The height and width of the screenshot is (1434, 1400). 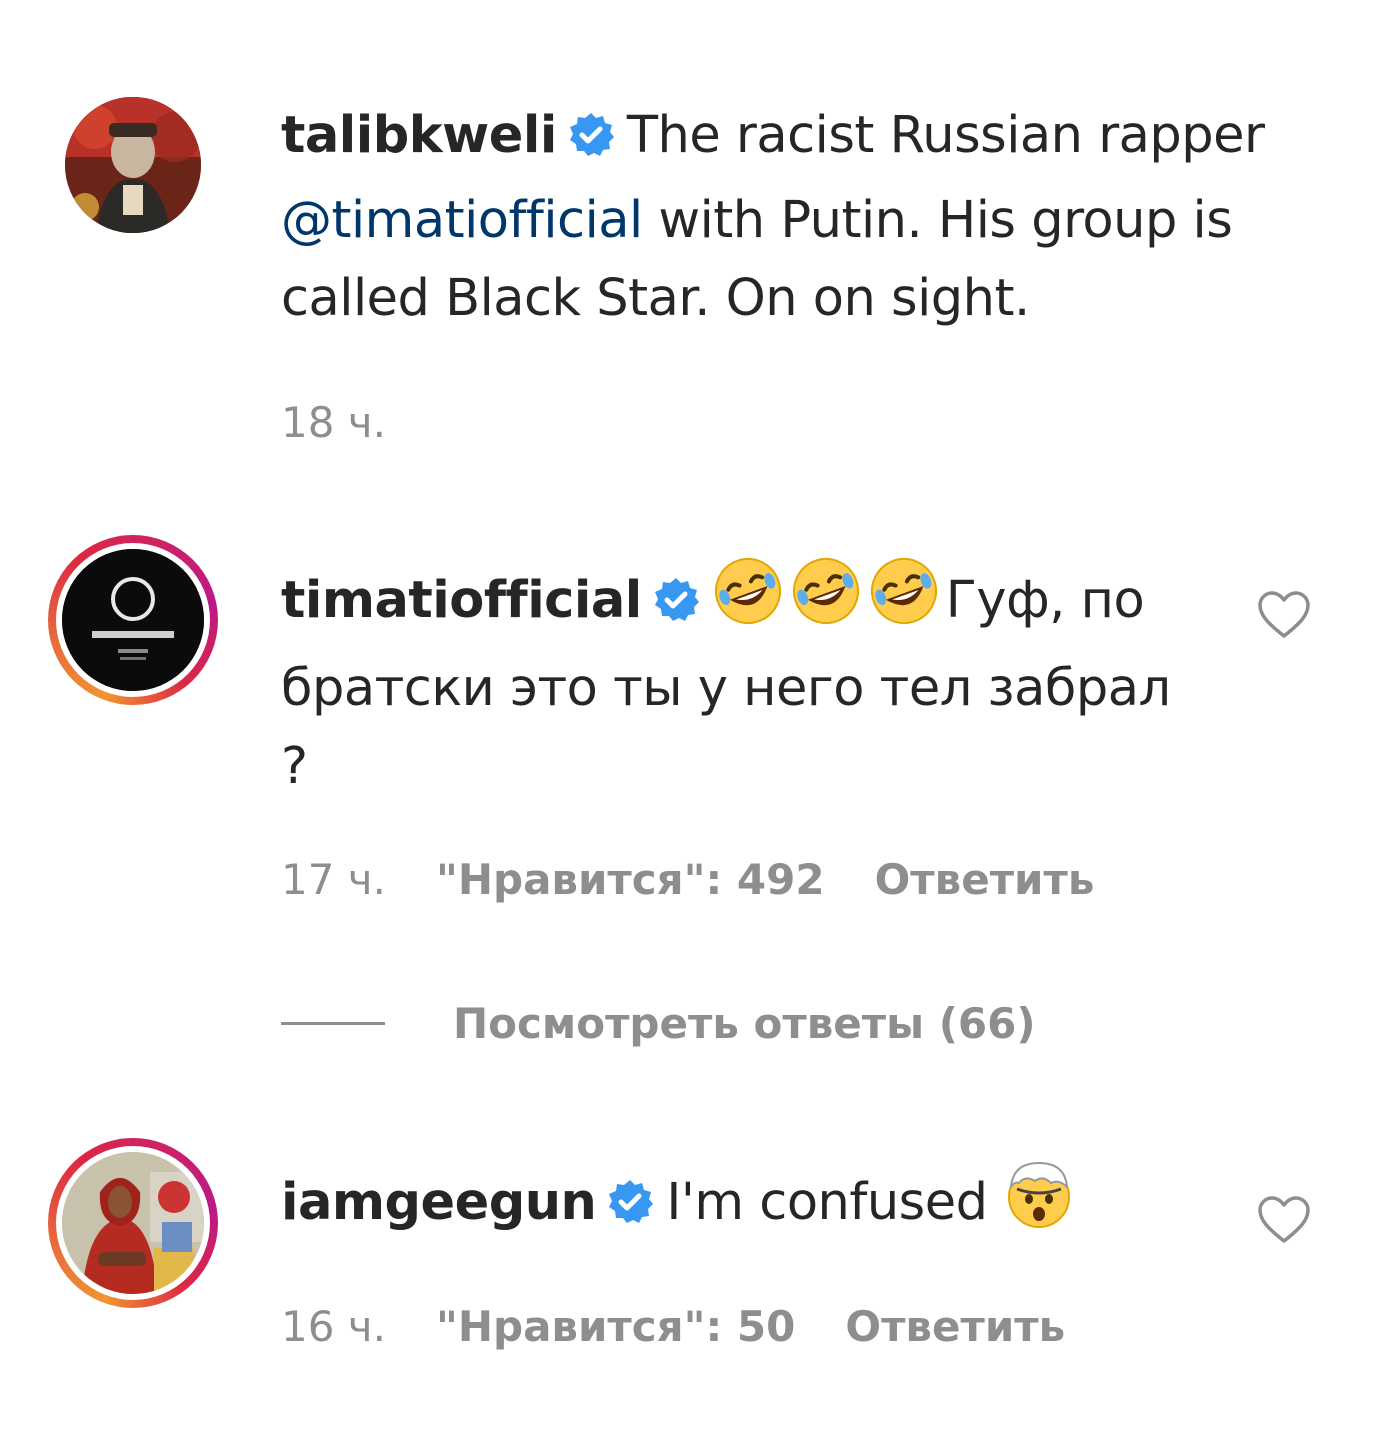 I want to click on comment-text-part: I'm confused, so click(x=827, y=1202).